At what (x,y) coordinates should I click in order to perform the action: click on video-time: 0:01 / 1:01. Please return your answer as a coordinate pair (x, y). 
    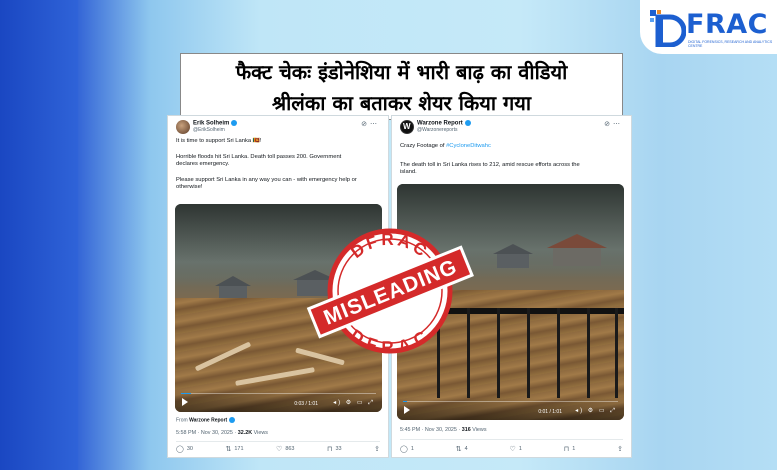
    Looking at the image, I should click on (550, 412).